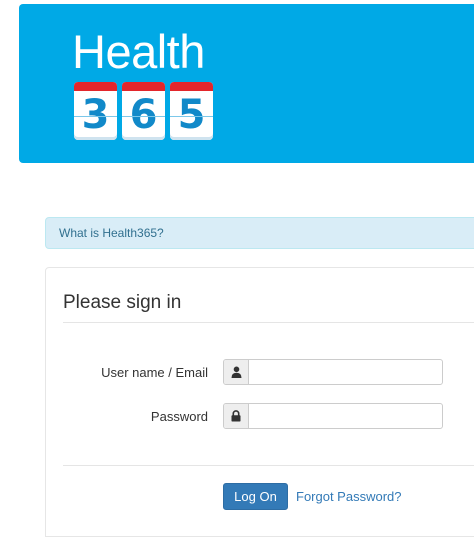 The height and width of the screenshot is (537, 474). I want to click on logo-tile: 6, so click(143, 111).